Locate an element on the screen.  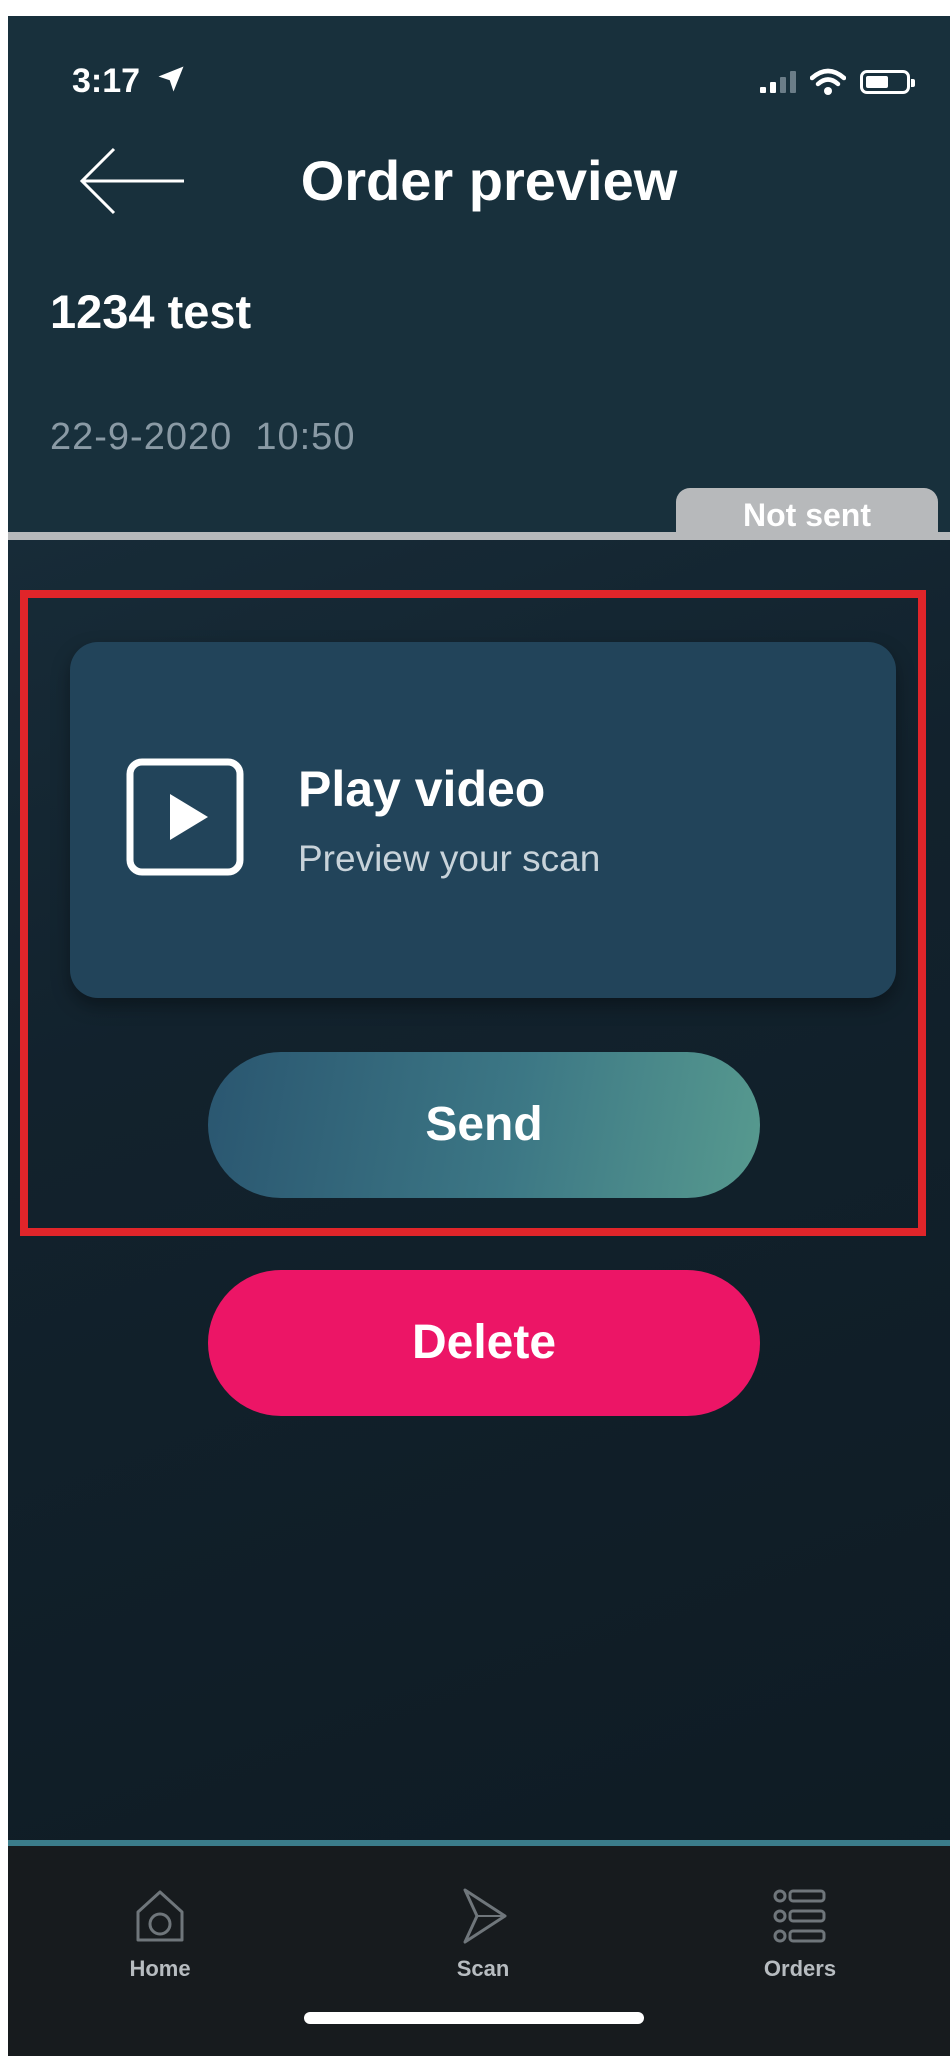
cellular-signal-icon is located at coordinates (778, 82).